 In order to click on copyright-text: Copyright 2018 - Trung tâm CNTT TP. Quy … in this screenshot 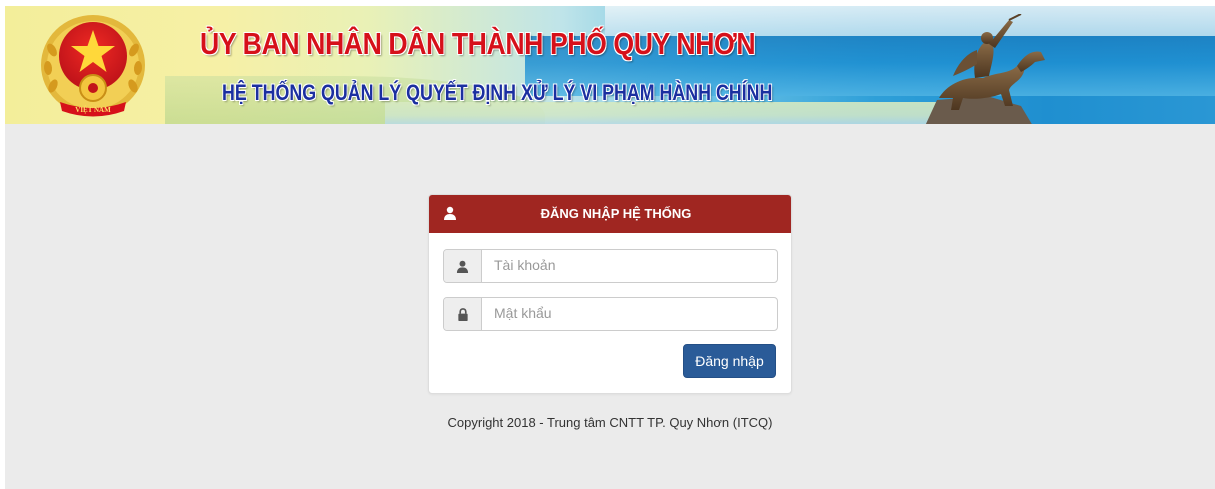, I will do `click(610, 422)`.